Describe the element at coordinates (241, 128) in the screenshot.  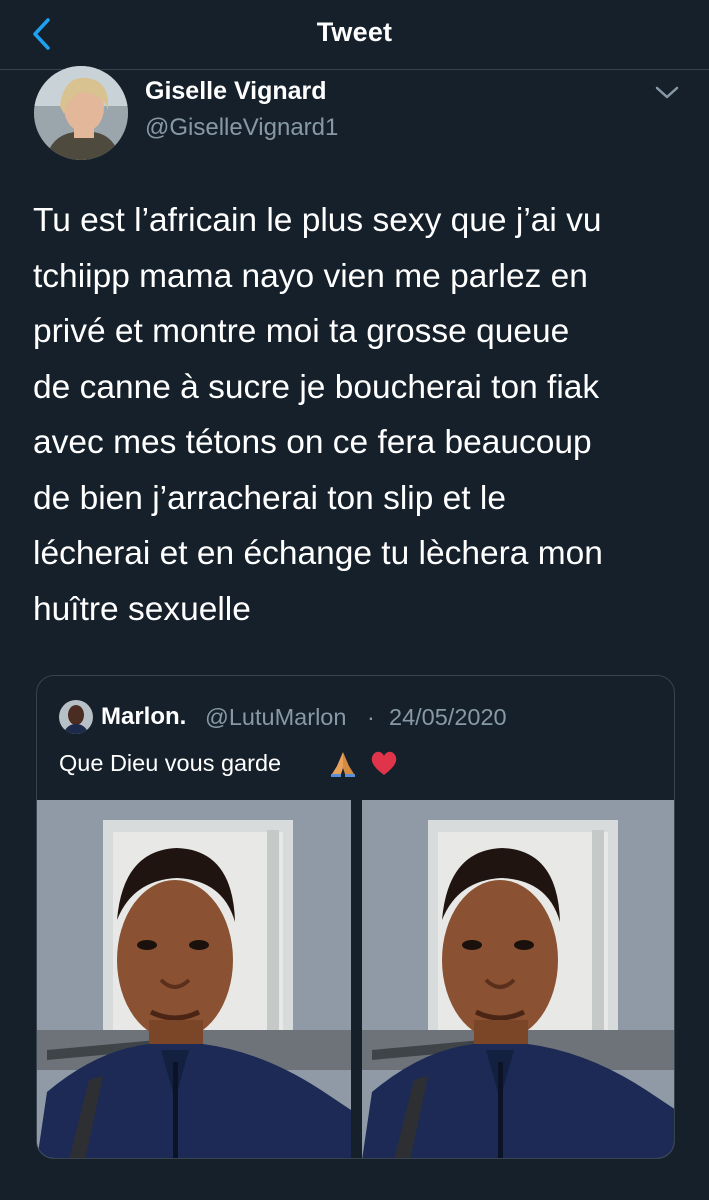
I see `author-handle: @GiselleVignard1` at that location.